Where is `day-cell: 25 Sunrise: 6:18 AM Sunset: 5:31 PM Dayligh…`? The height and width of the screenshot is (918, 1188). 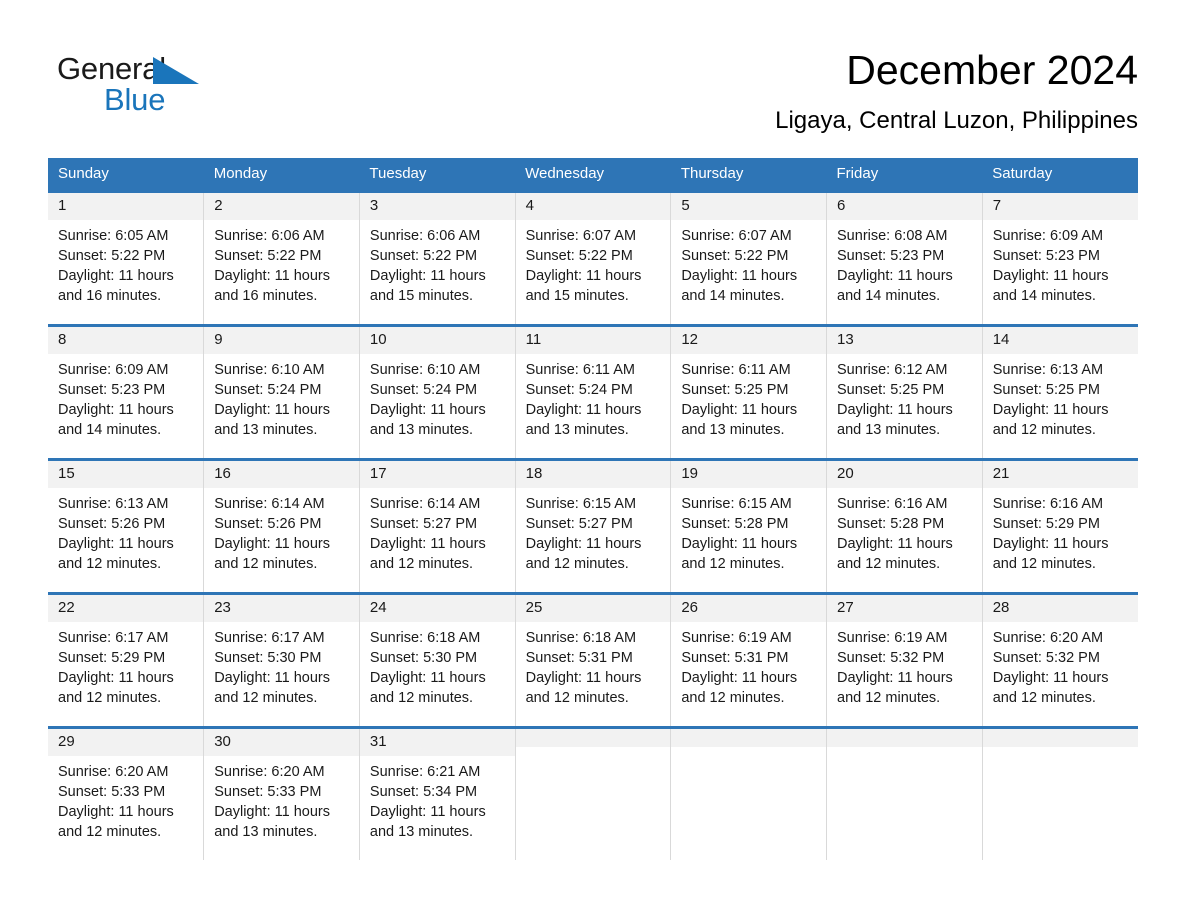
day-cell: 25 Sunrise: 6:18 AM Sunset: 5:31 PM Dayligh… is located at coordinates (593, 660).